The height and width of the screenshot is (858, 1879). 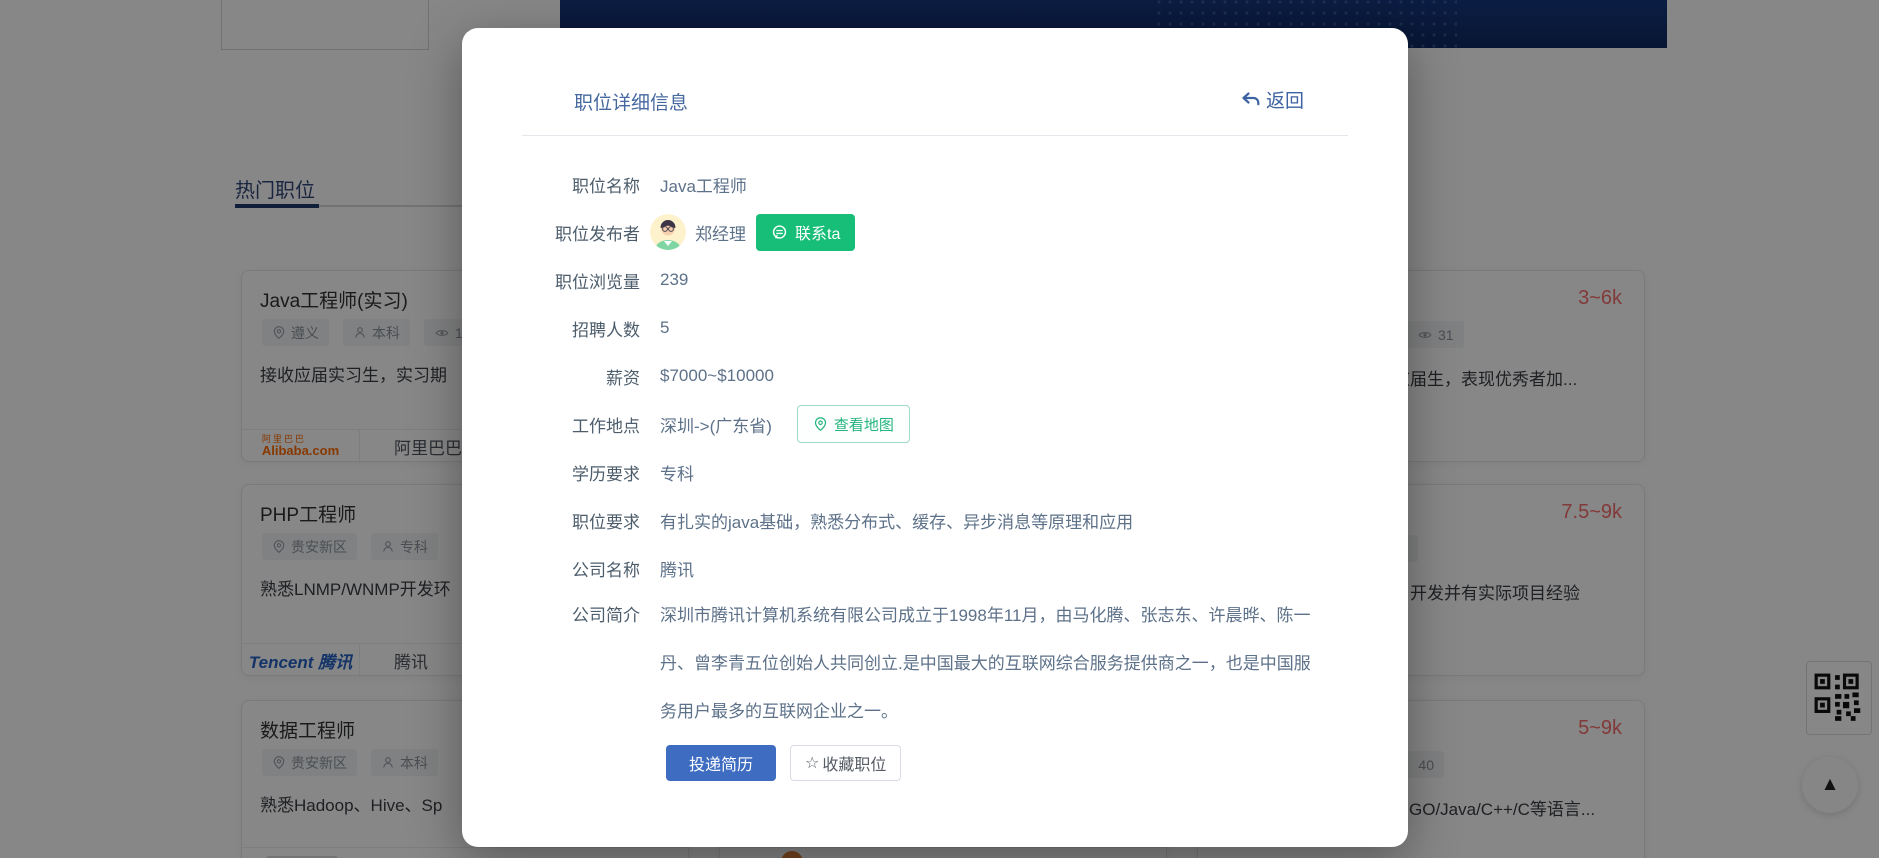 What do you see at coordinates (606, 570) in the screenshot?
I see `field-label: 公司名称` at bounding box center [606, 570].